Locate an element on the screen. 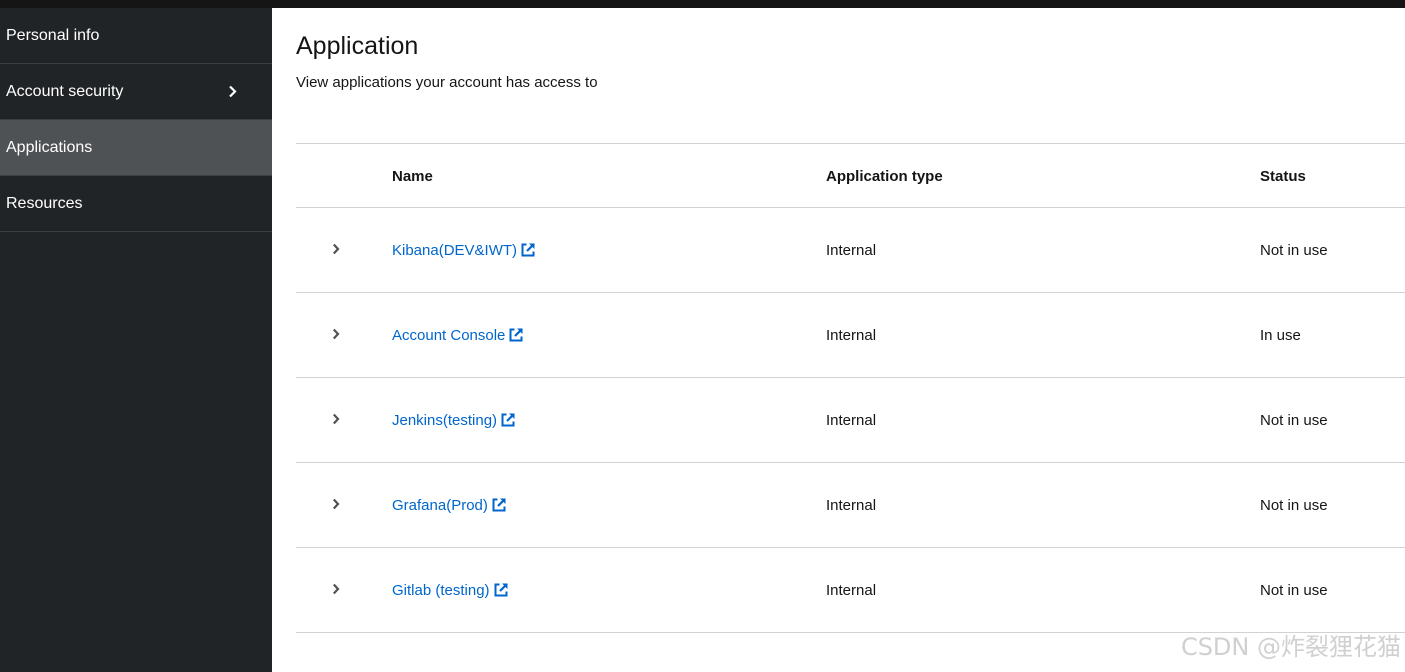  sidebar-item-label: Account security is located at coordinates (65, 91).